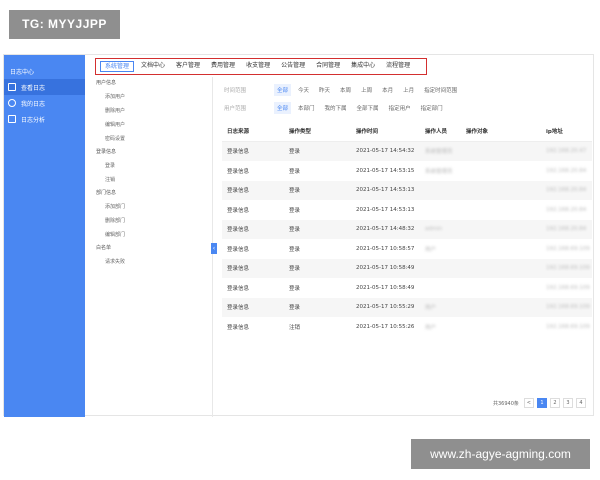 This screenshot has height=480, width=600. Describe the element at coordinates (64, 24) in the screenshot. I see `watermark-tg: TG: MYYJJPP` at that location.